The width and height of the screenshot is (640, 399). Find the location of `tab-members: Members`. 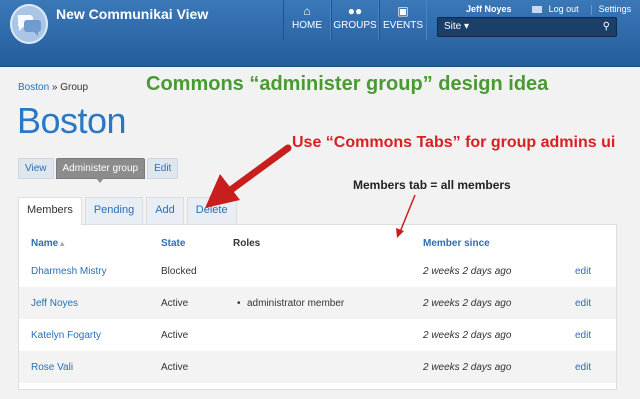

tab-members: Members is located at coordinates (50, 211).